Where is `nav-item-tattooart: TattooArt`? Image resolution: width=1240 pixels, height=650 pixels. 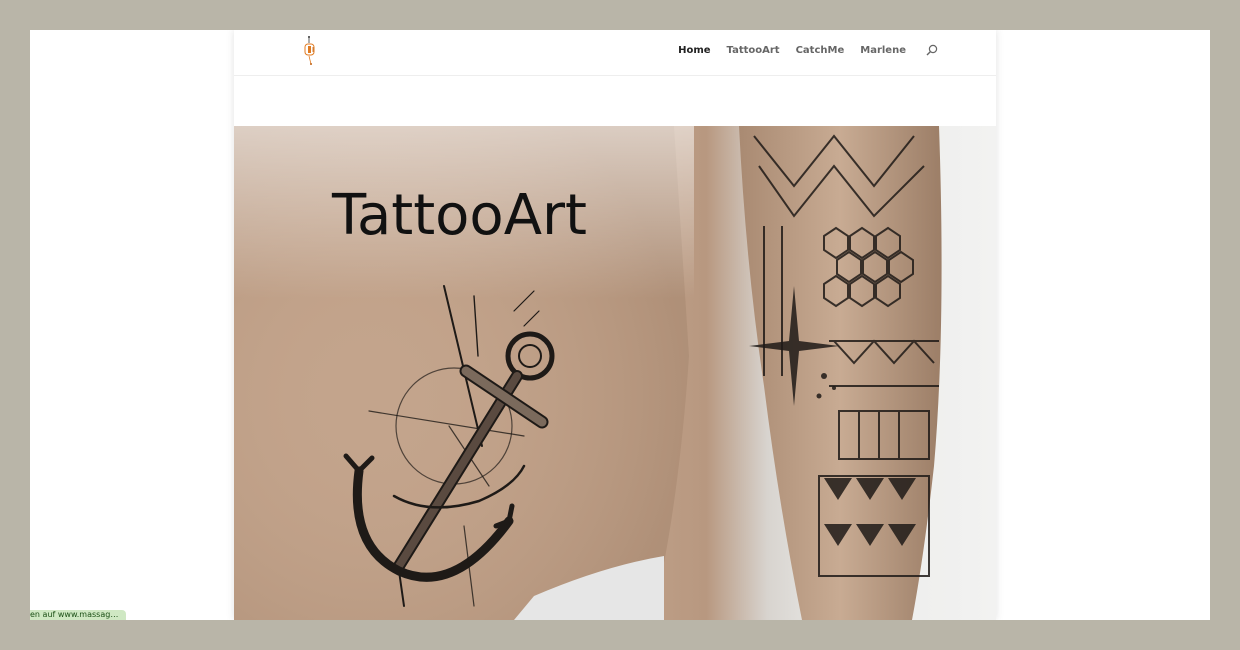
nav-item-tattooart: TattooArt is located at coordinates (753, 50).